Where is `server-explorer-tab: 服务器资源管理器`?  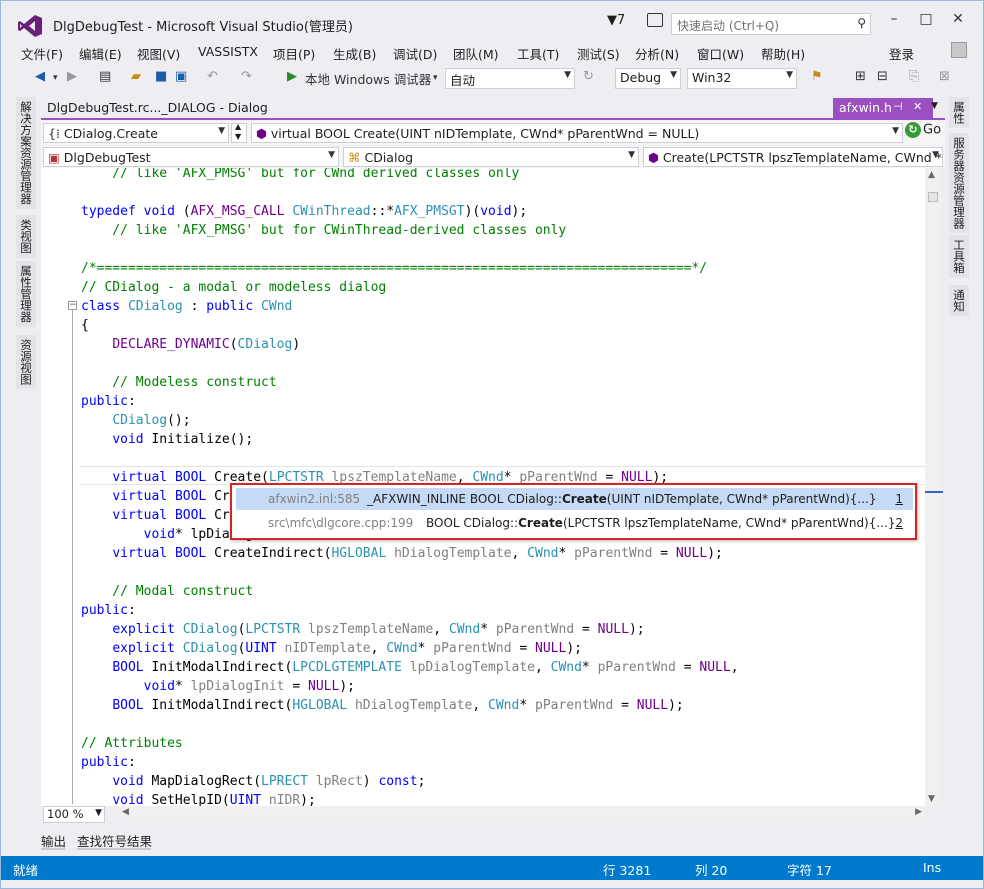 server-explorer-tab: 服务器资源管理器 is located at coordinates (959, 183).